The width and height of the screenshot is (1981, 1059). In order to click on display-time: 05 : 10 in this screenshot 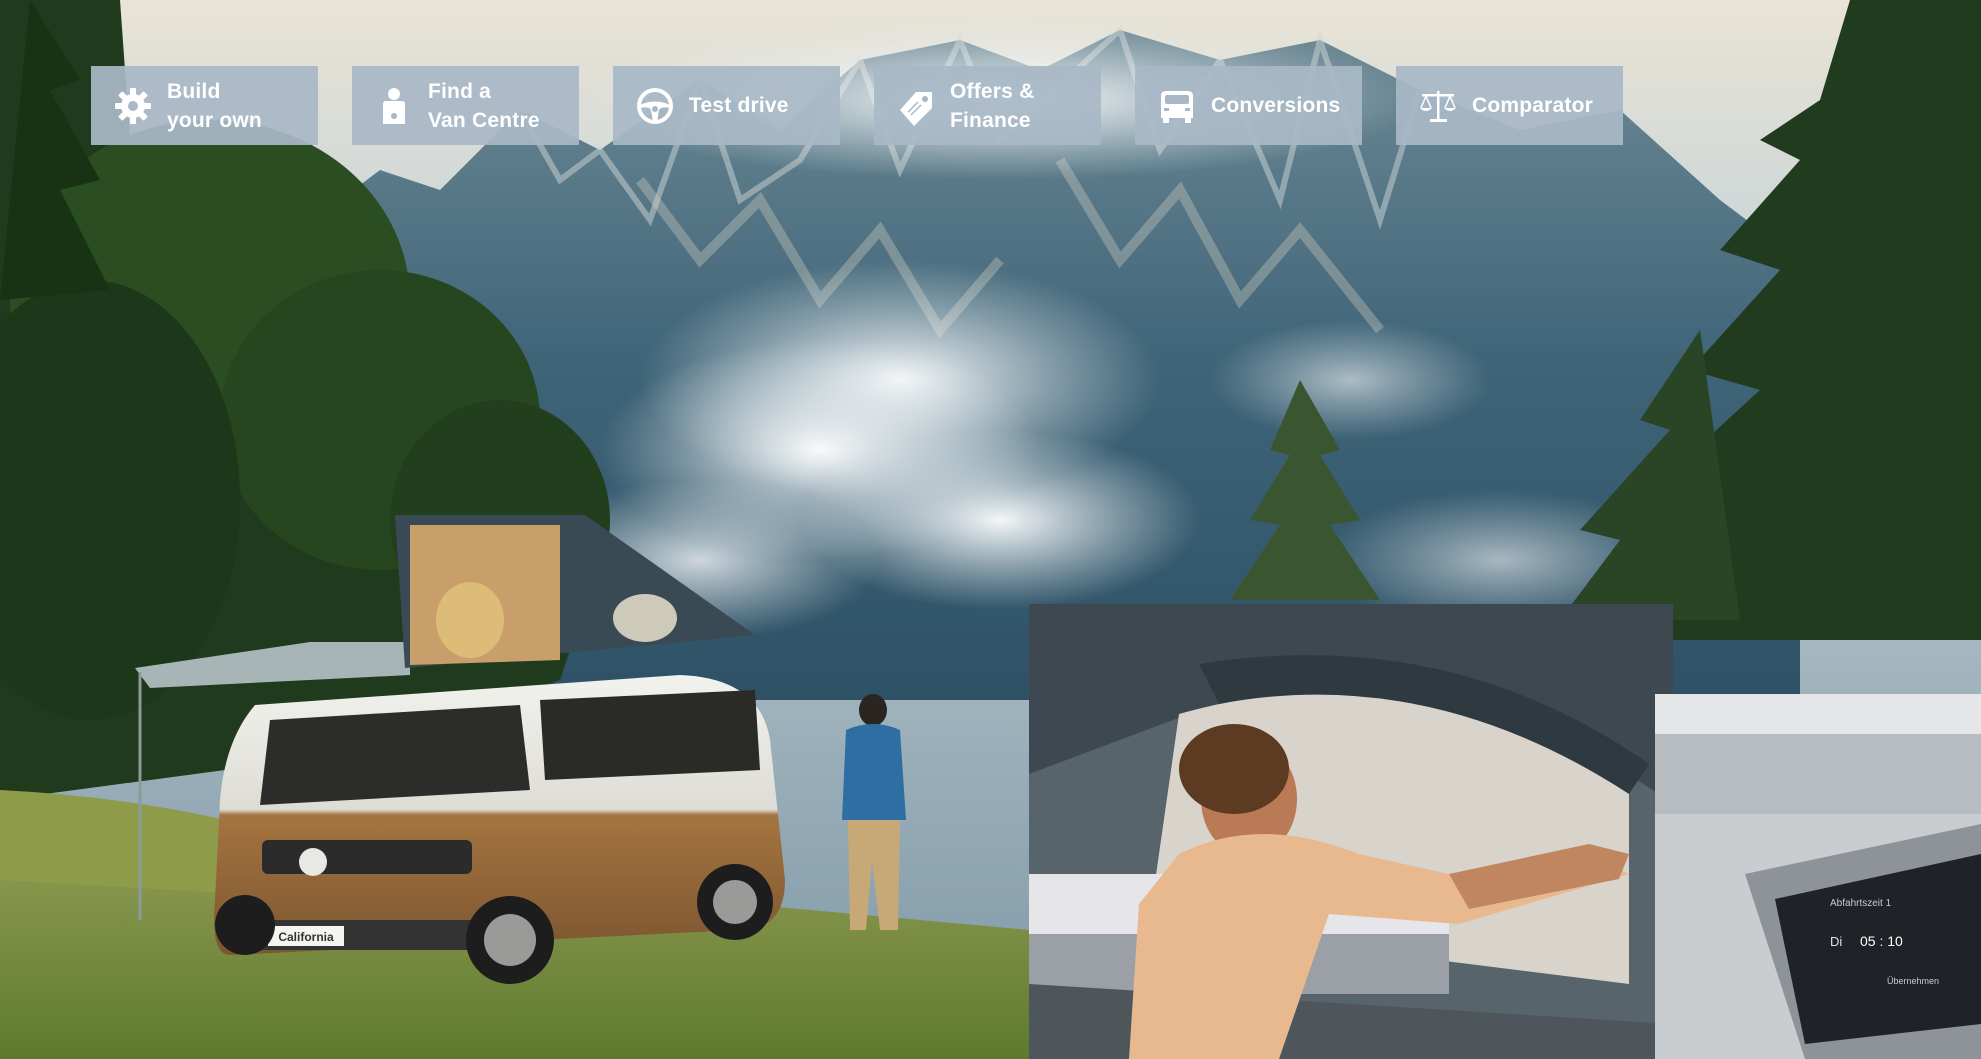, I will do `click(1881, 941)`.